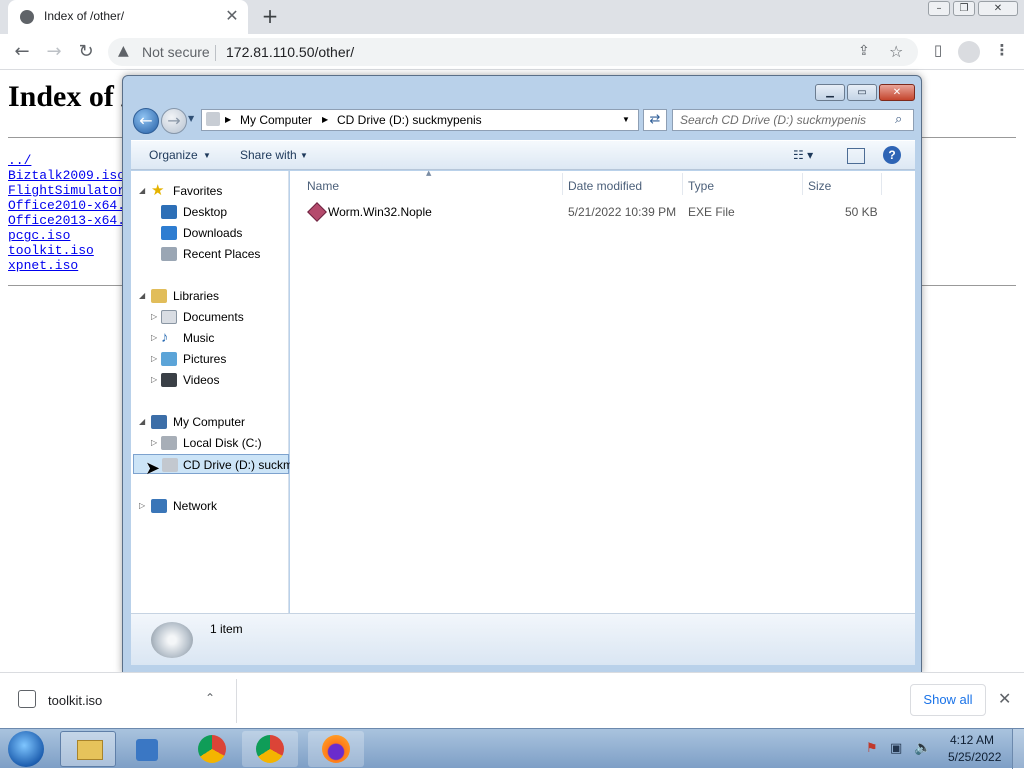 The width and height of the screenshot is (1024, 769). Describe the element at coordinates (856, 156) in the screenshot. I see `preview-pane-icon` at that location.